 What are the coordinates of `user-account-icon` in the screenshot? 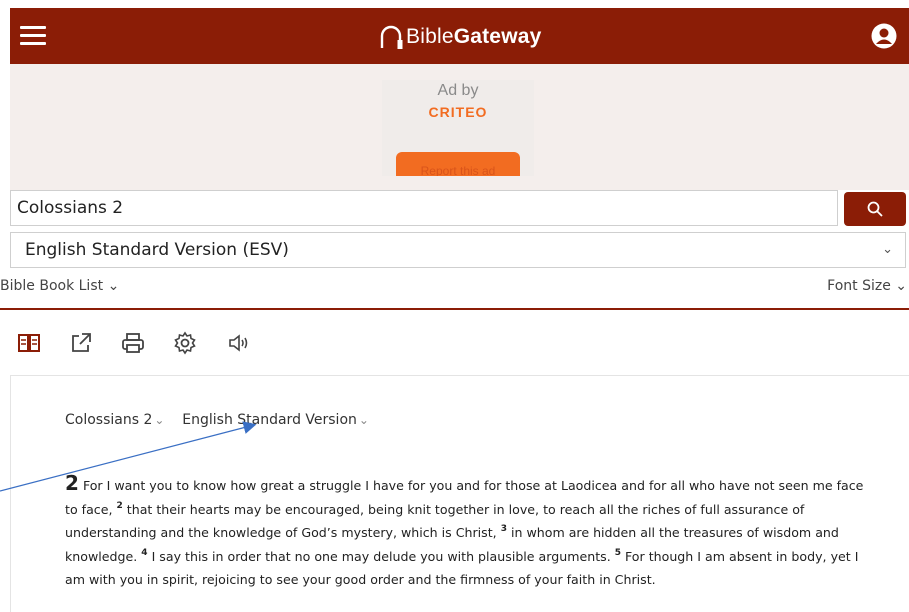 It's located at (884, 36).